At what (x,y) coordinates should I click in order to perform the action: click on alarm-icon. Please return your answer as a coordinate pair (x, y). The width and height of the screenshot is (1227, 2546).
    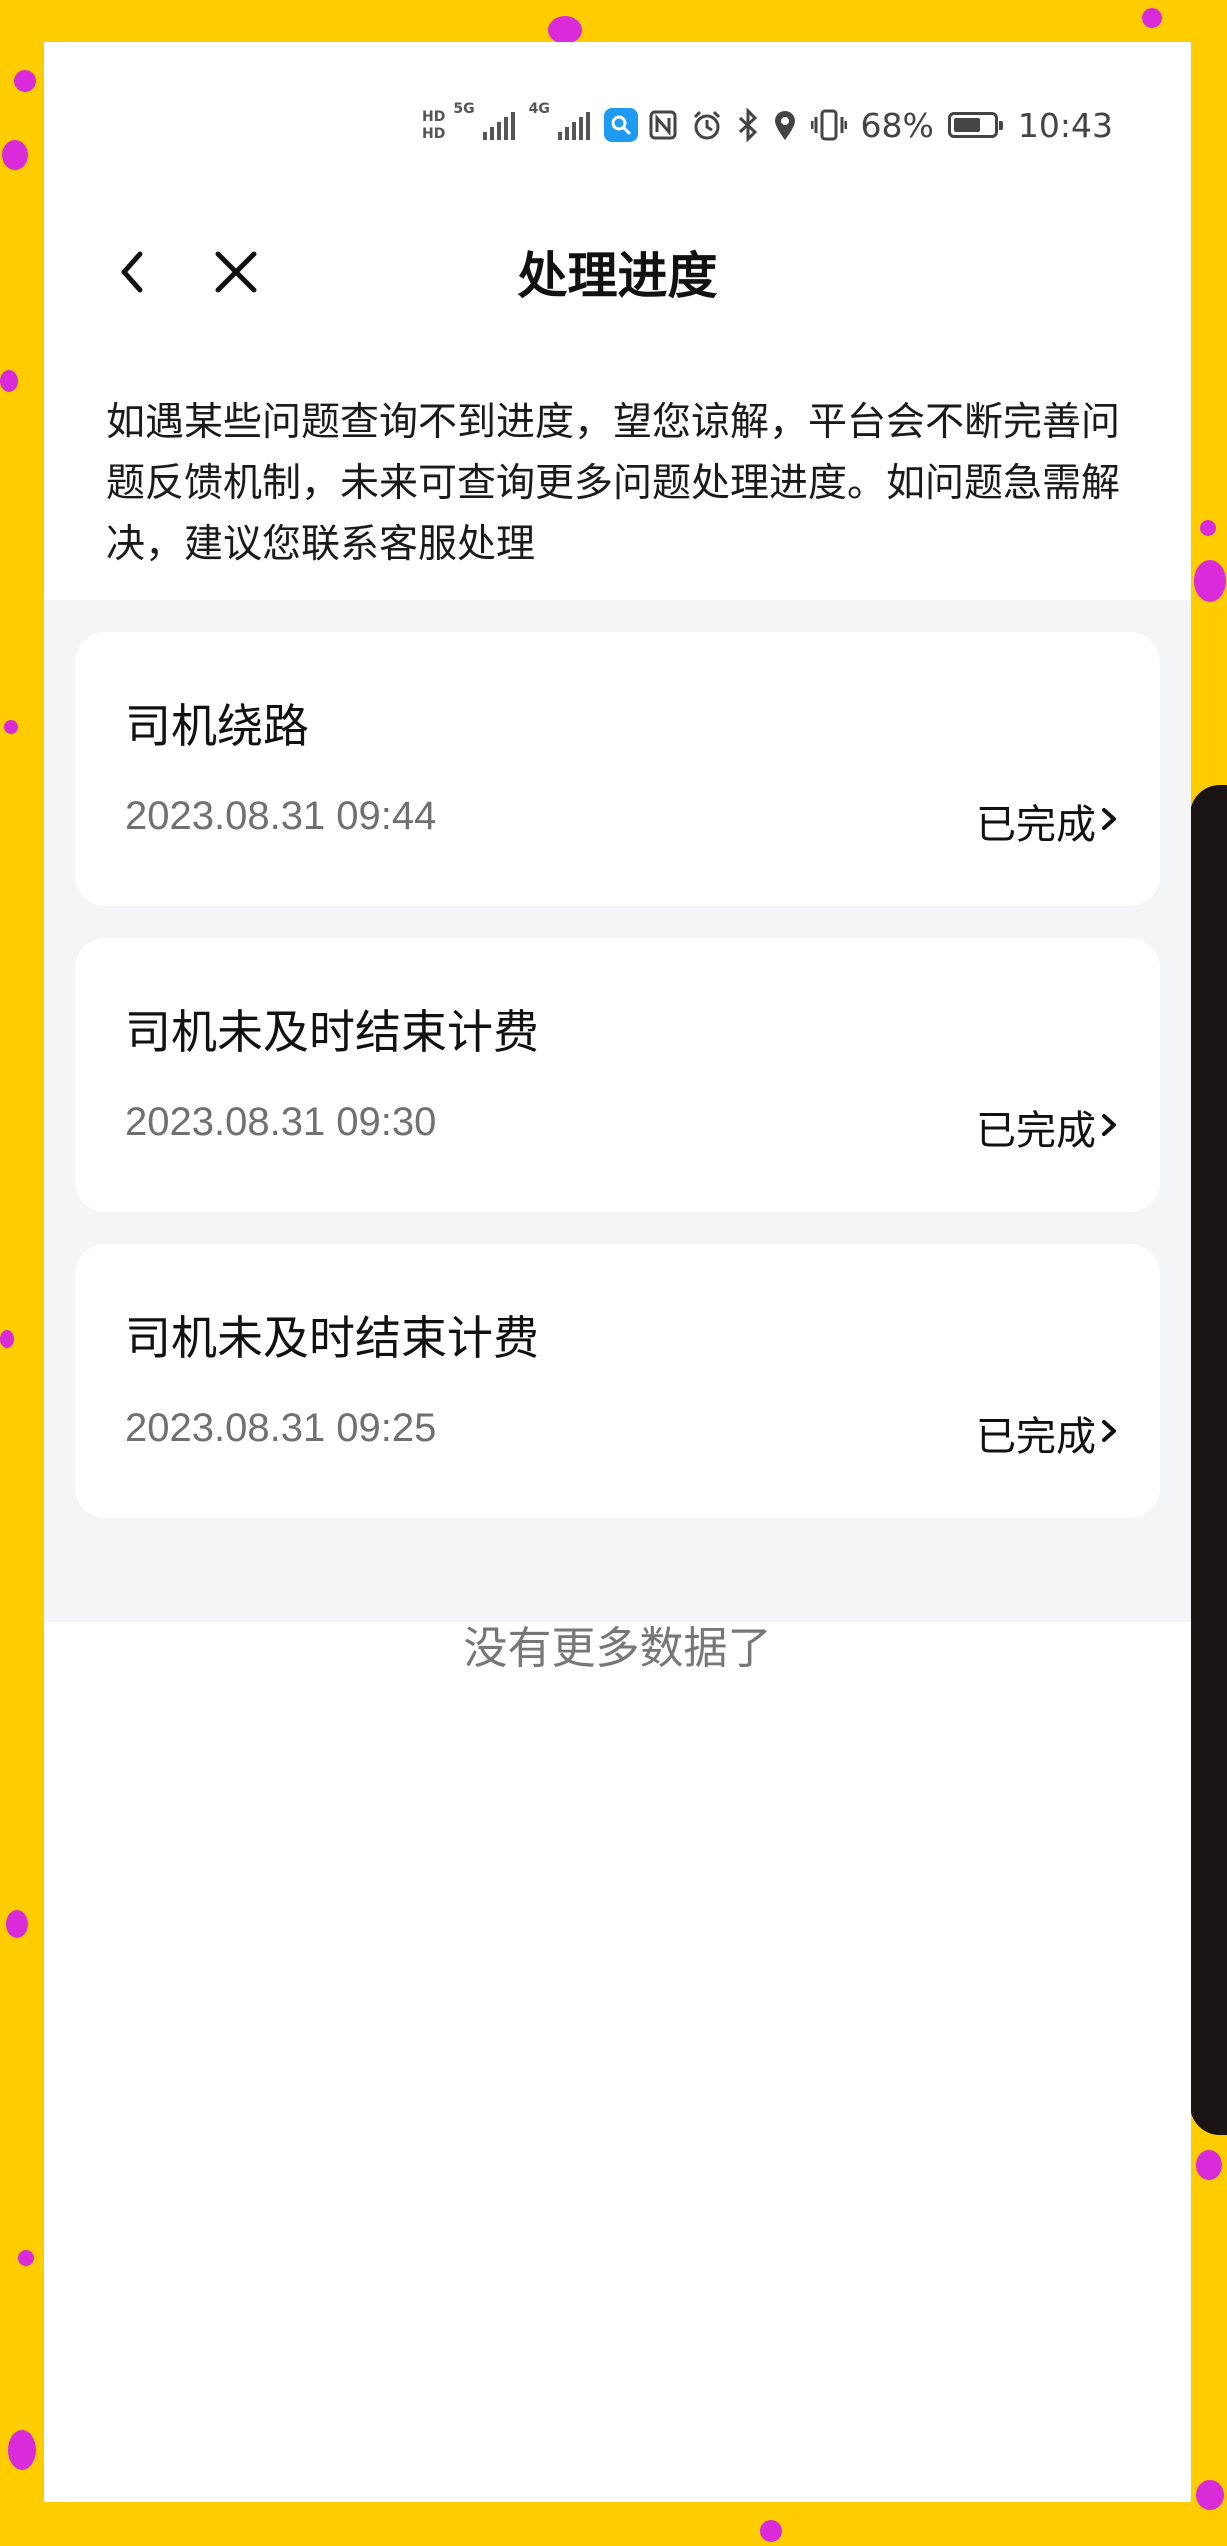
    Looking at the image, I should click on (706, 125).